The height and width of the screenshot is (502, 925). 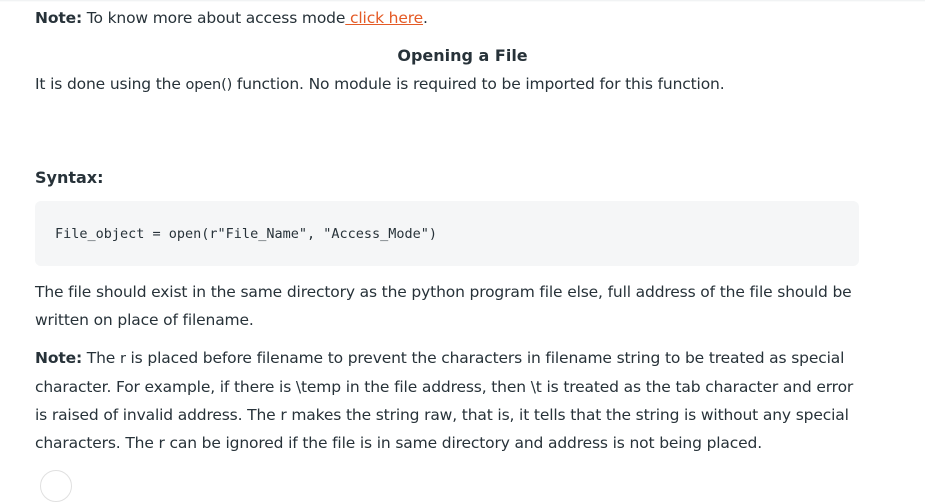 I want to click on top-divider, so click(x=462, y=1).